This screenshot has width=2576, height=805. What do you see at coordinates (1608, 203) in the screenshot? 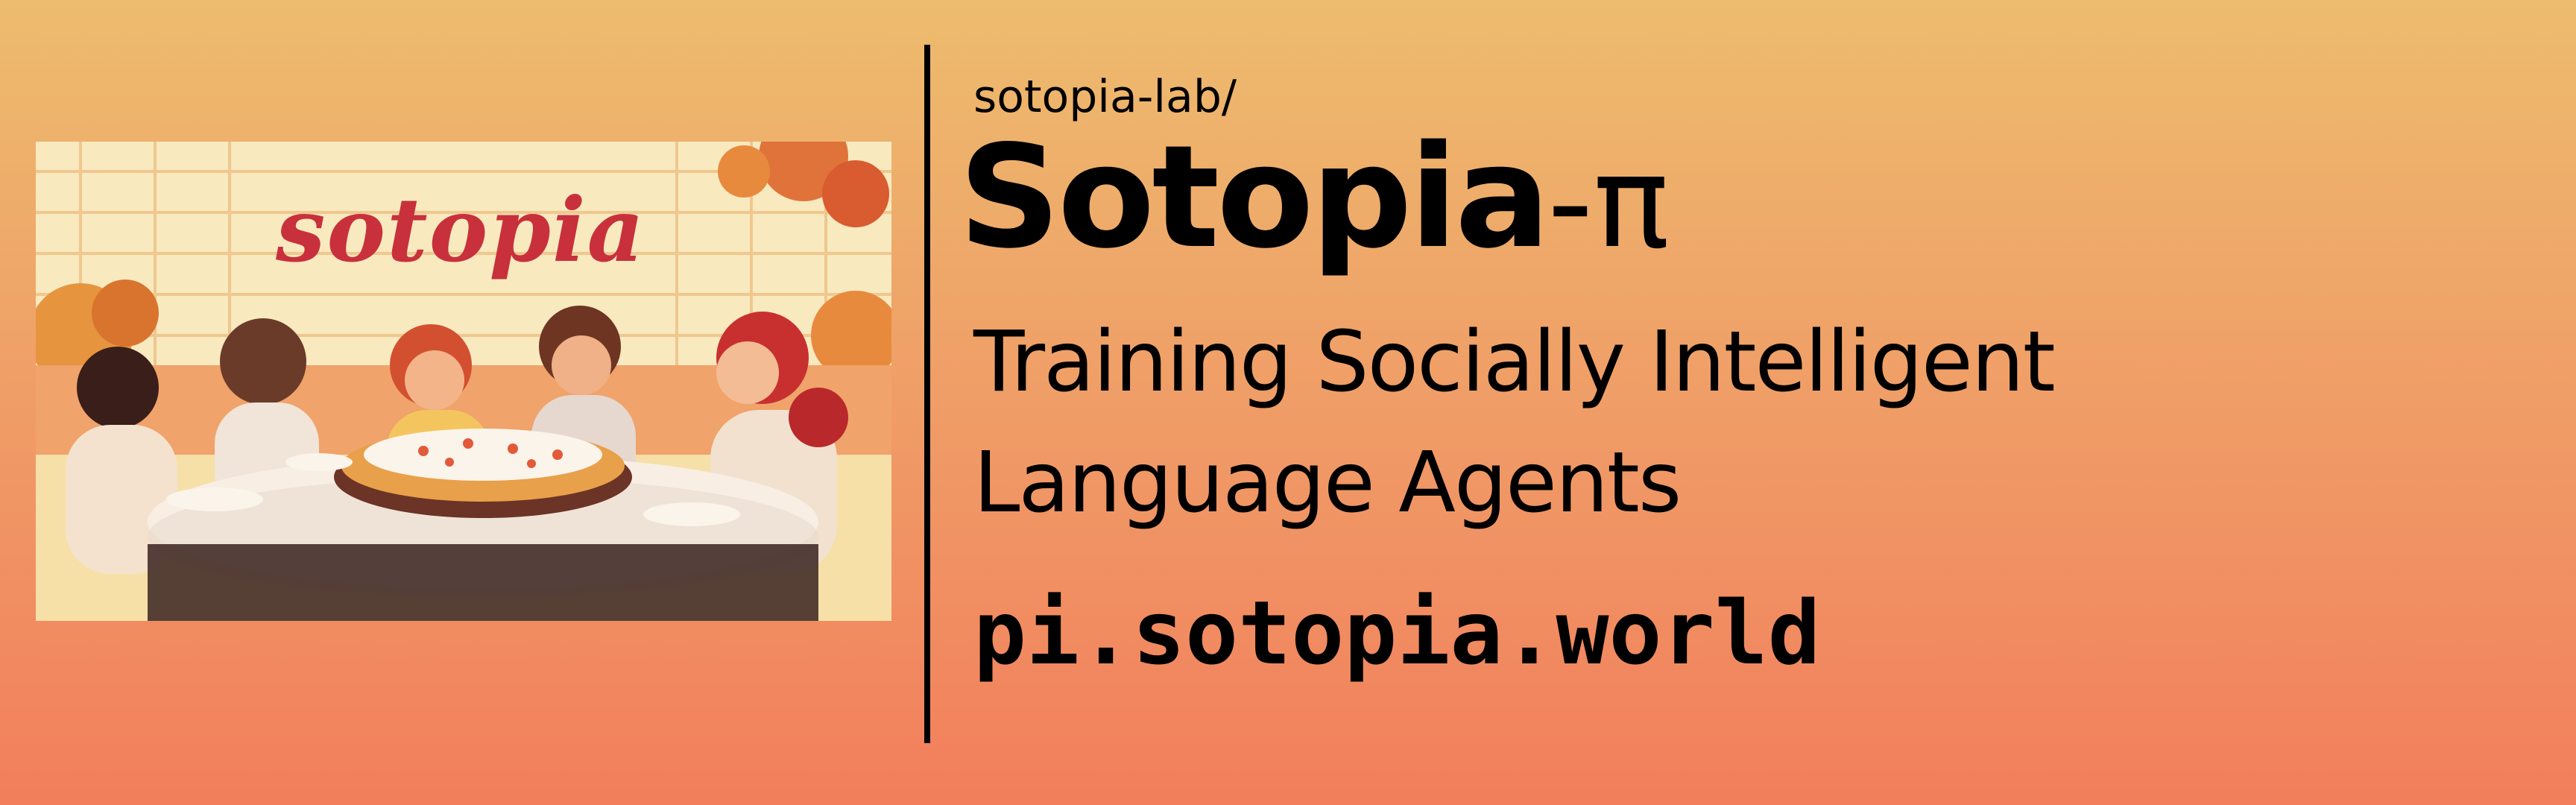
I see `project-title-suffix: -π` at bounding box center [1608, 203].